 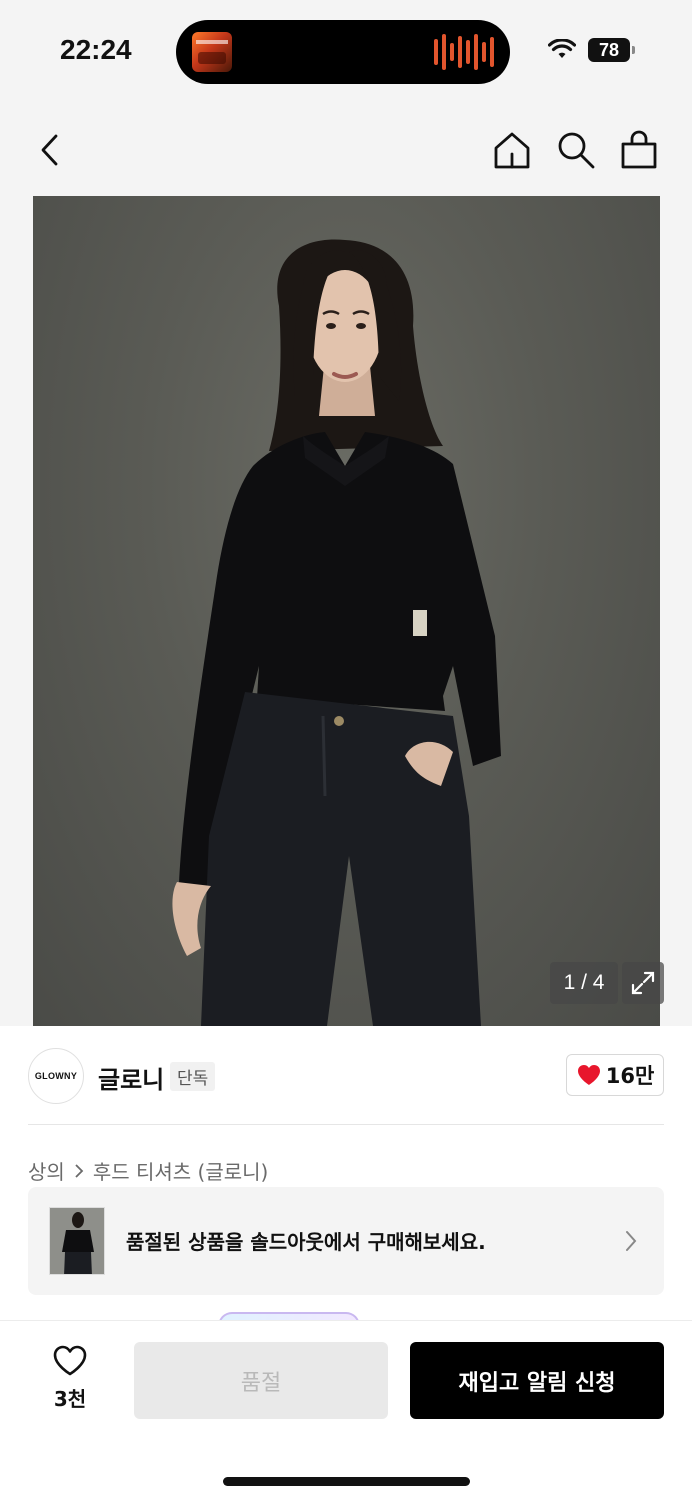 What do you see at coordinates (181, 1170) in the screenshot?
I see `breadcrumb-subcategory: 후드 티셔츠 (글로니)` at bounding box center [181, 1170].